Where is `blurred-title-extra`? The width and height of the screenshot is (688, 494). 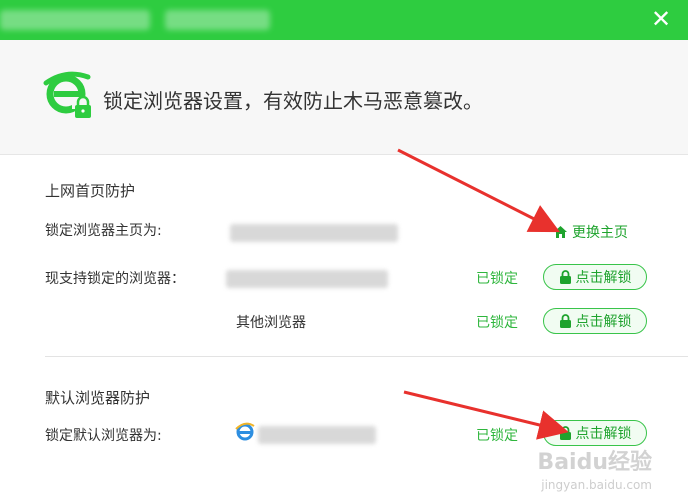
blurred-title-extra is located at coordinates (217, 20).